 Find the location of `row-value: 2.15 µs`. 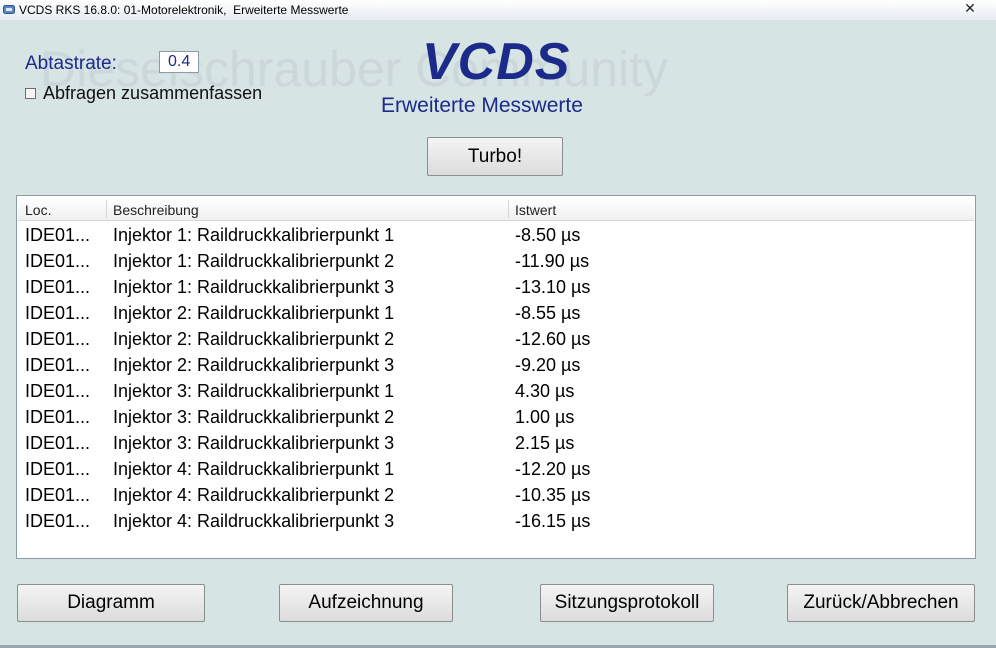

row-value: 2.15 µs is located at coordinates (545, 443).